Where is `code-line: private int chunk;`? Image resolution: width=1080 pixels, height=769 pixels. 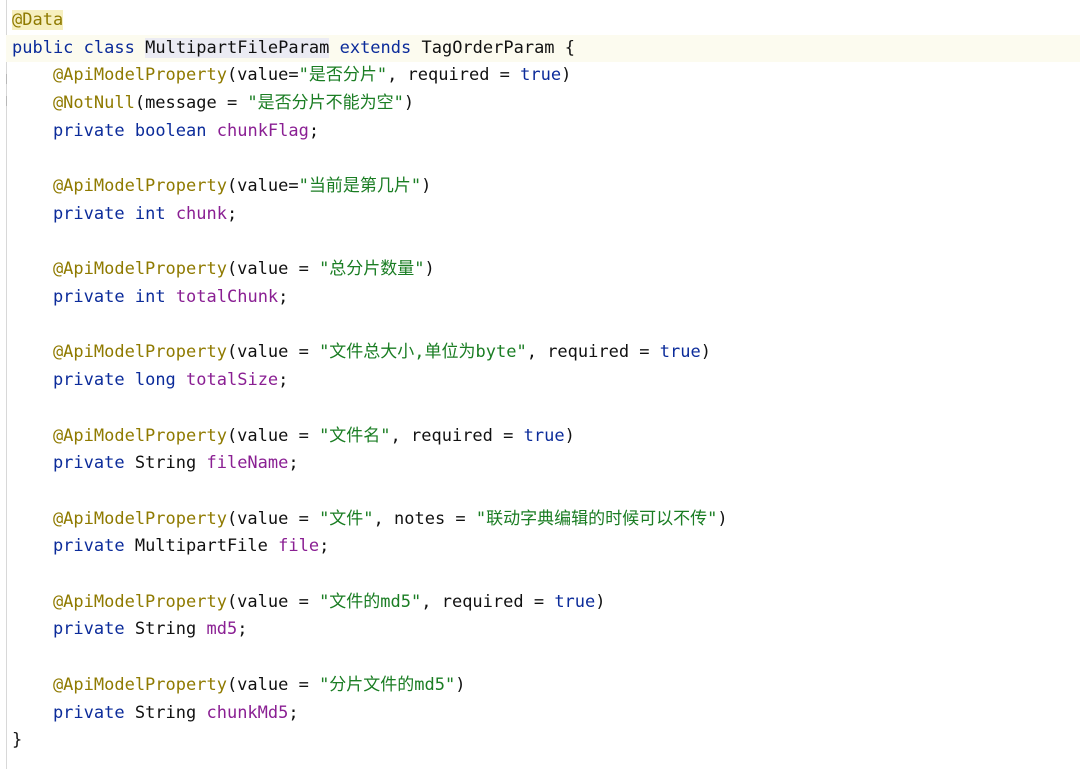 code-line: private int chunk; is located at coordinates (546, 215).